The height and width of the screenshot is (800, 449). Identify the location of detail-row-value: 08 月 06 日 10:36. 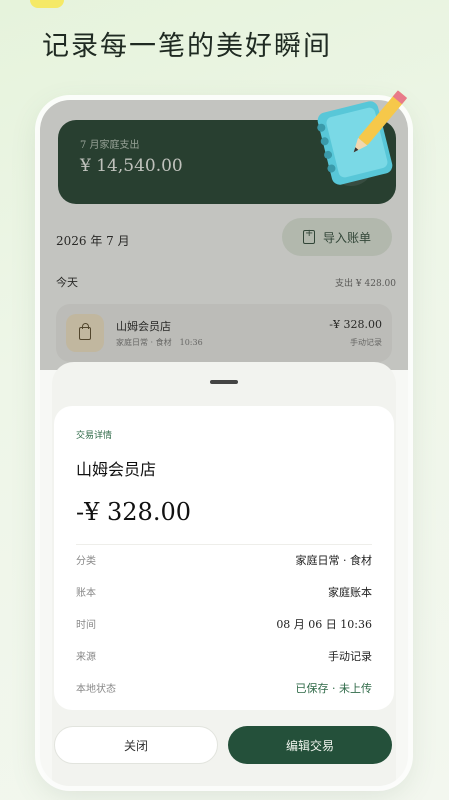
(324, 624).